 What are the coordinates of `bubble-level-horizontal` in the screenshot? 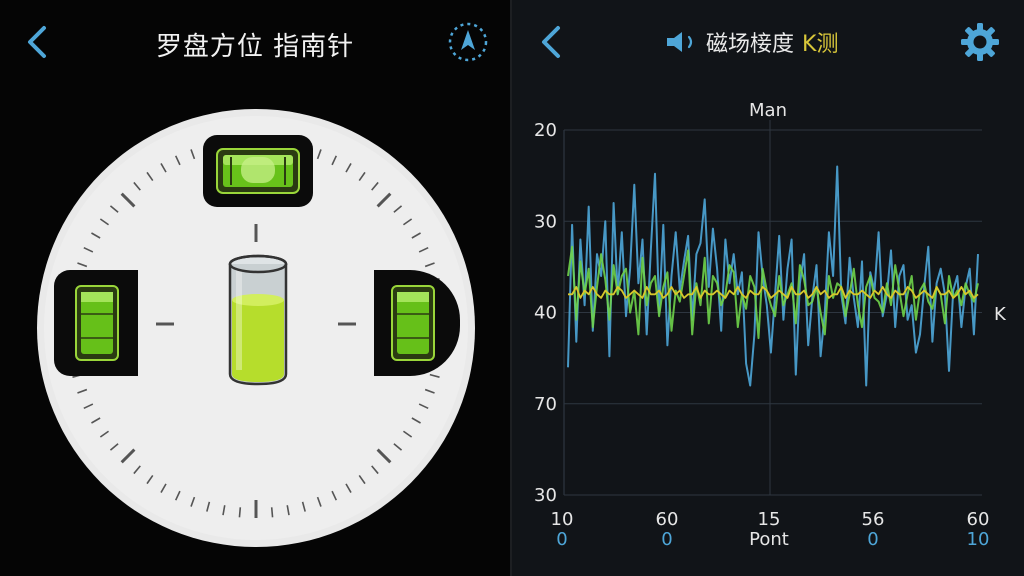 It's located at (258, 171).